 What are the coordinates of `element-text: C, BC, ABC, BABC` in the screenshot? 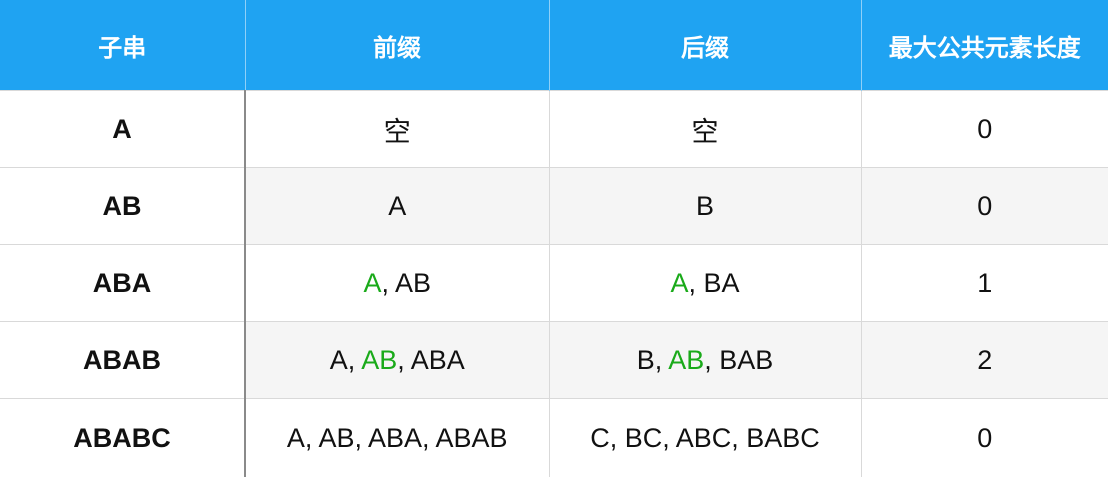 It's located at (705, 437).